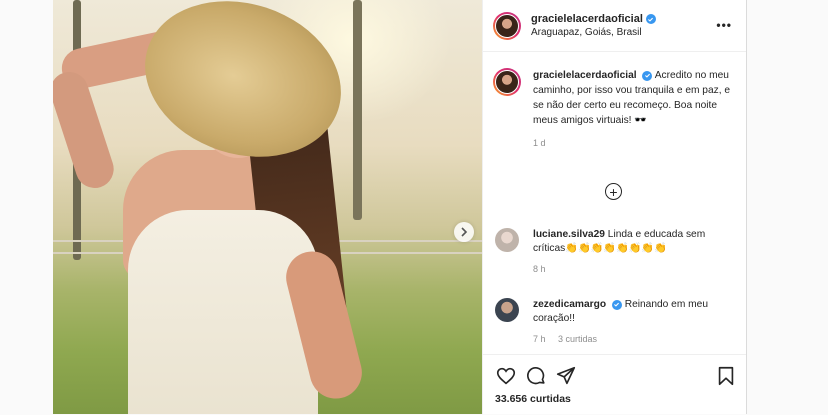 The width and height of the screenshot is (828, 415). Describe the element at coordinates (585, 75) in the screenshot. I see `caption-username: gracielelacerdaoficial` at that location.